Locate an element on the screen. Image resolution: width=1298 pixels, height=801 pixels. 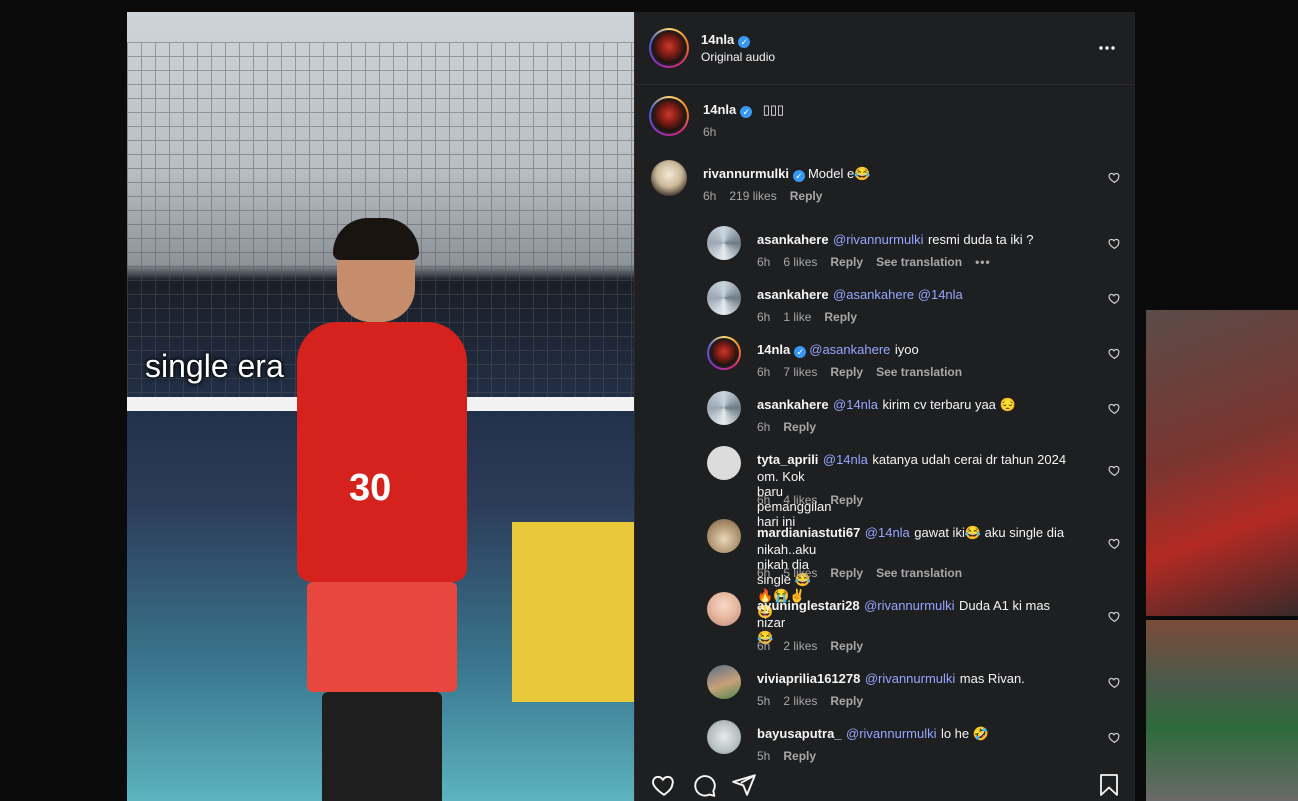
comment-username: mardianiastuti67 is located at coordinates (808, 532).